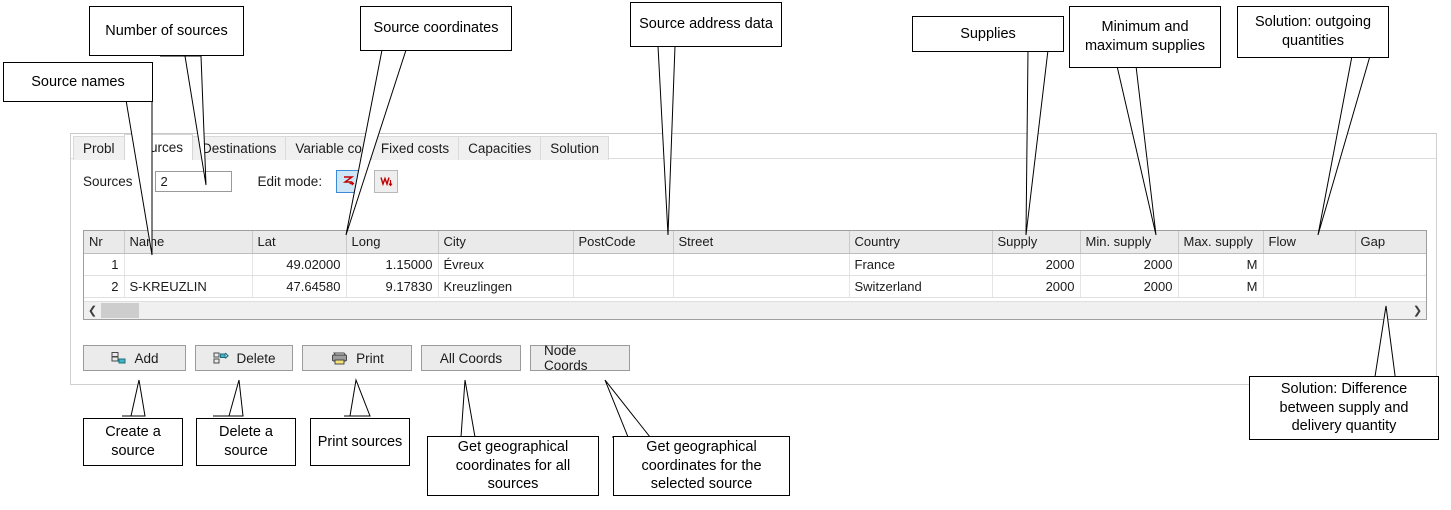 The height and width of the screenshot is (510, 1451). What do you see at coordinates (166, 31) in the screenshot?
I see `callout-number-of-sources: Number of sources` at bounding box center [166, 31].